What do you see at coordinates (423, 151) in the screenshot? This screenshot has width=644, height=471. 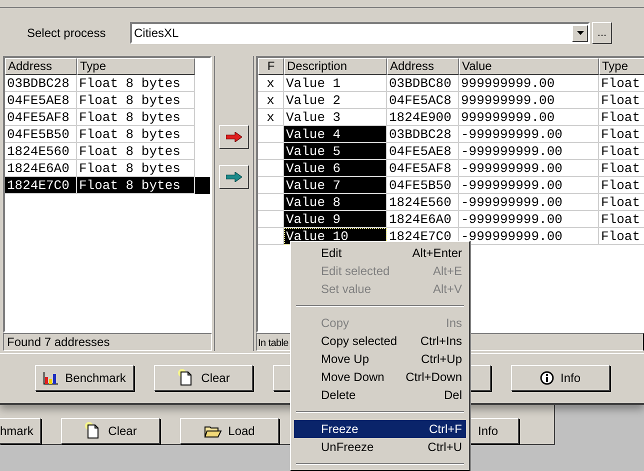 I see `table-cell: 04FE5AE8` at bounding box center [423, 151].